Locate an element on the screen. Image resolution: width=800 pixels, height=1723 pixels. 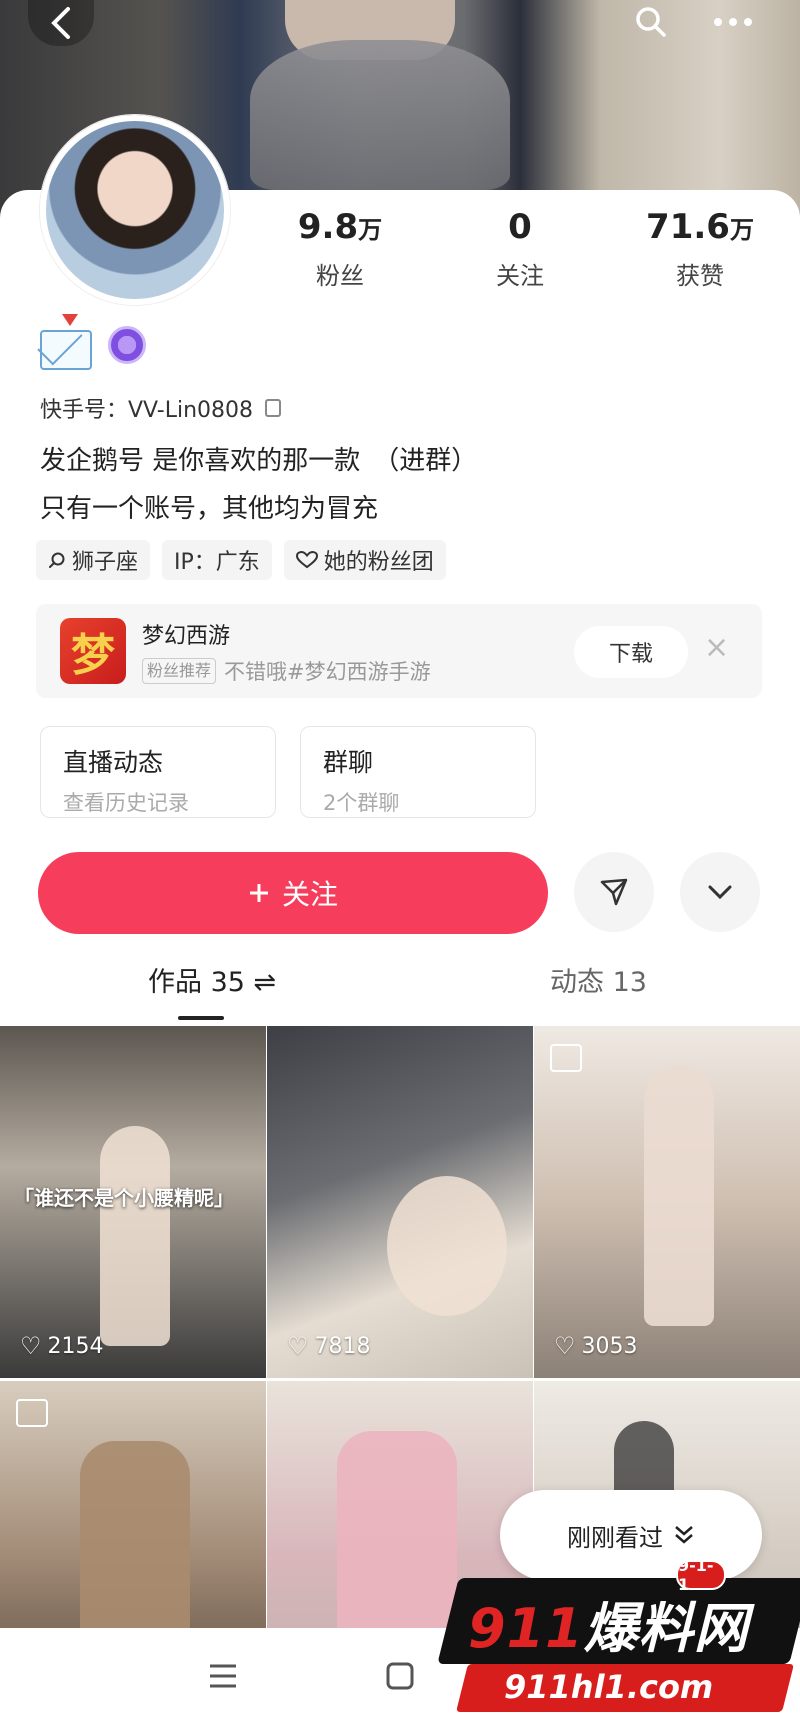
content-tabs: 作品 35 ⇌ 动态 13 is located at coordinates (400, 990).